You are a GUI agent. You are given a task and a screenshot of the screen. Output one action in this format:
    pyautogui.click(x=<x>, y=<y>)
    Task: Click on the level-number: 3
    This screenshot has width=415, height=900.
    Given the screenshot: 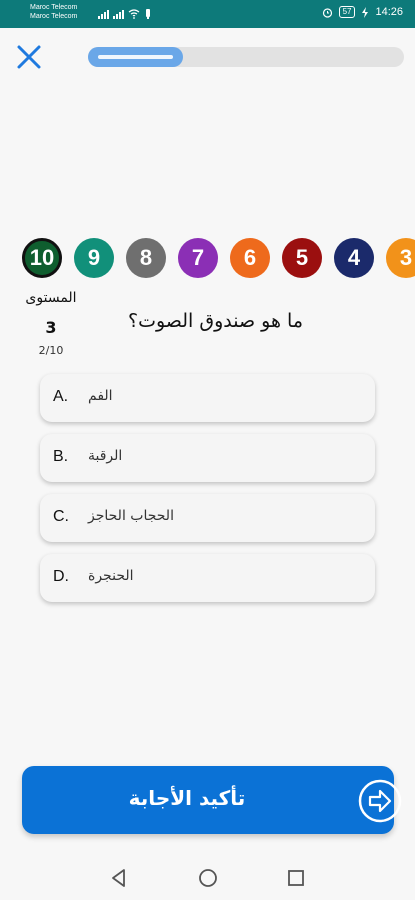 What is the action you would take?
    pyautogui.click(x=51, y=327)
    